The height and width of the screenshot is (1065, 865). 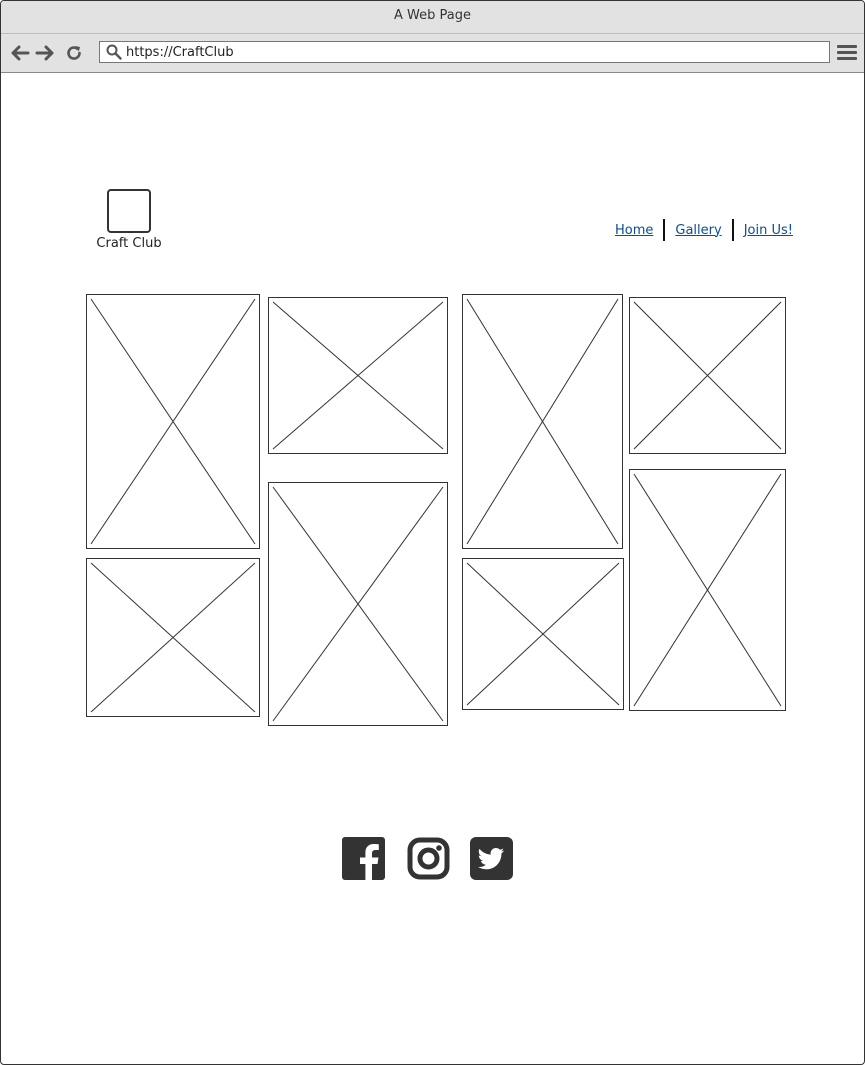 I want to click on browser-toolbar: https://CraftClub, so click(x=432, y=53).